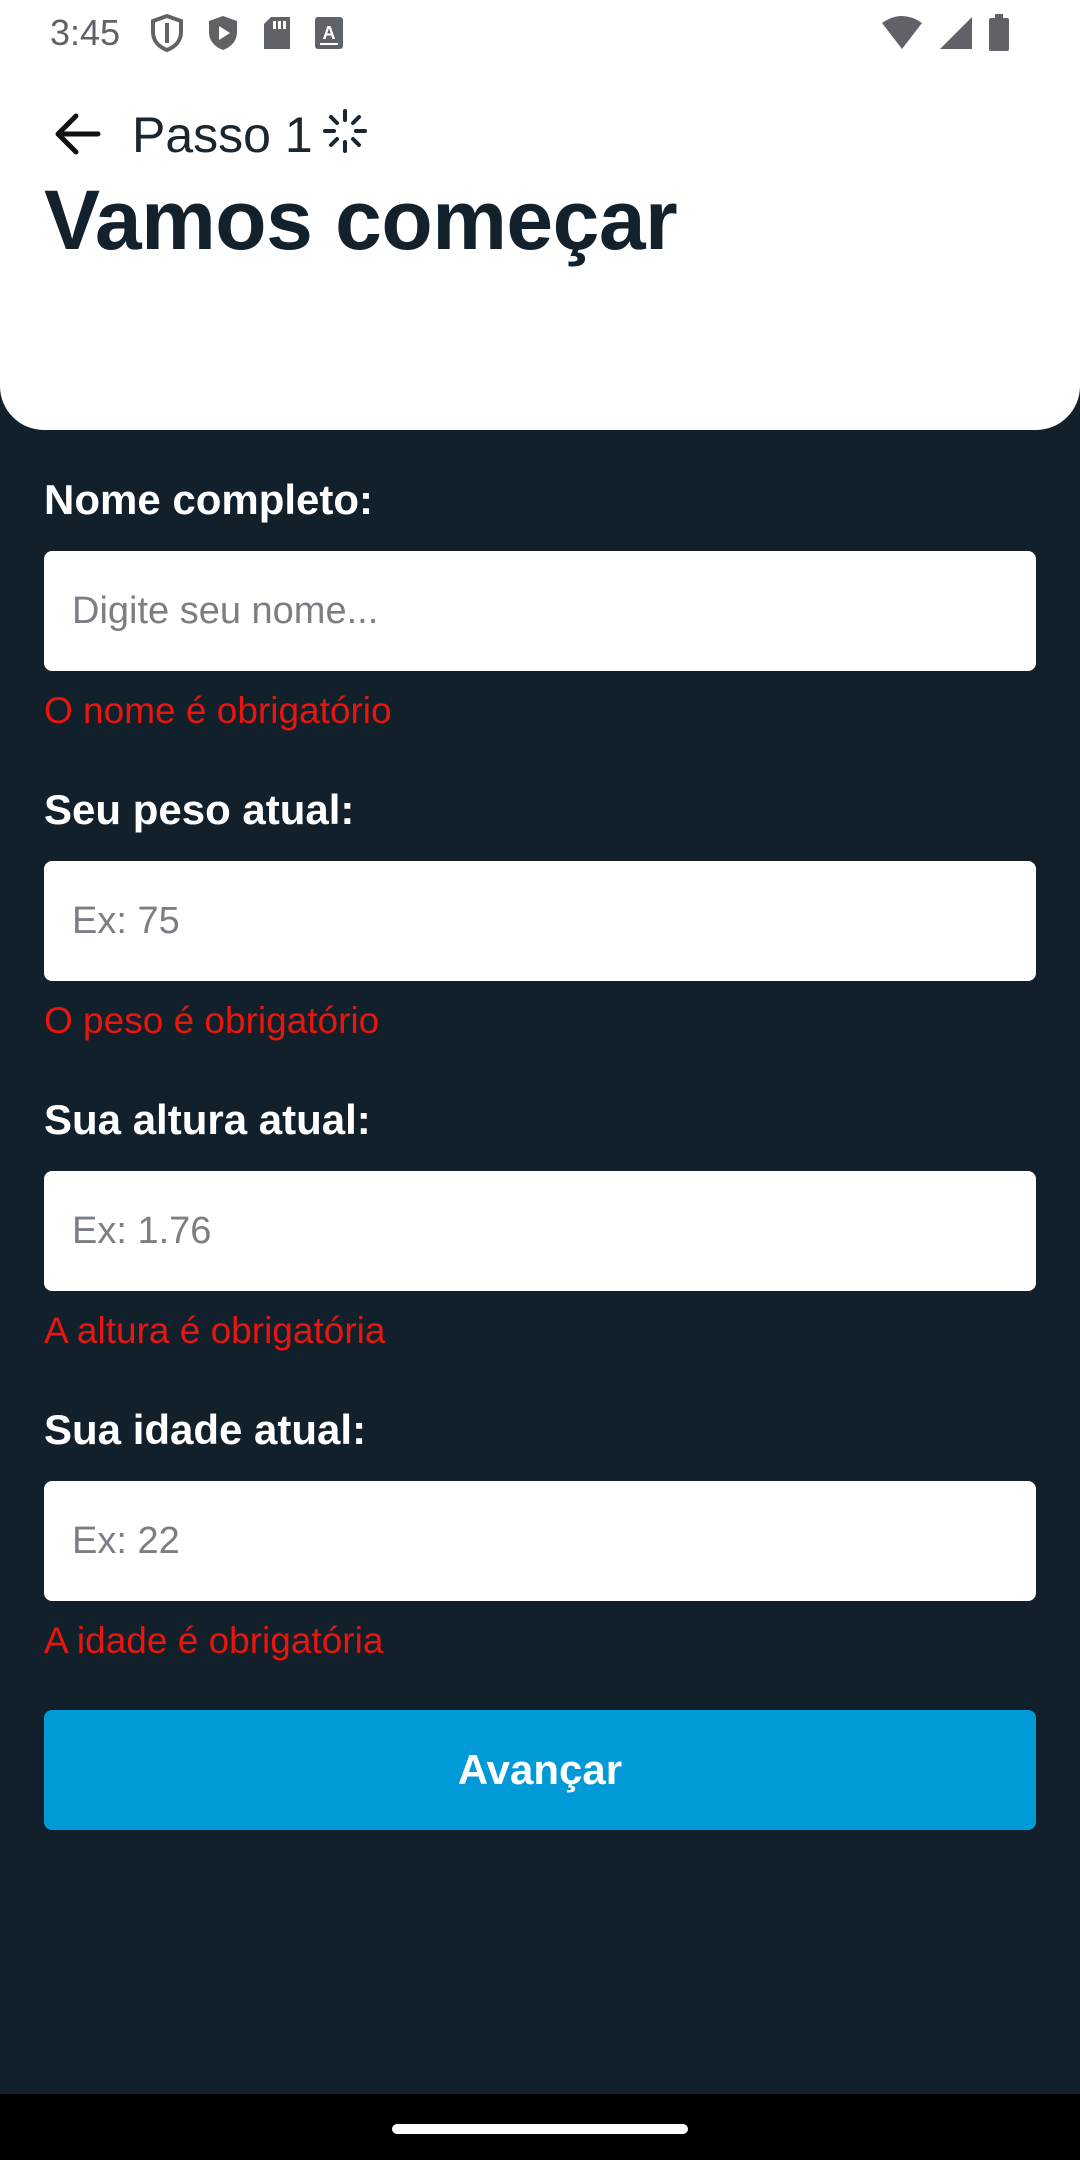 The width and height of the screenshot is (1080, 2160). What do you see at coordinates (205, 1429) in the screenshot?
I see `age-label: Sua idade atual:` at bounding box center [205, 1429].